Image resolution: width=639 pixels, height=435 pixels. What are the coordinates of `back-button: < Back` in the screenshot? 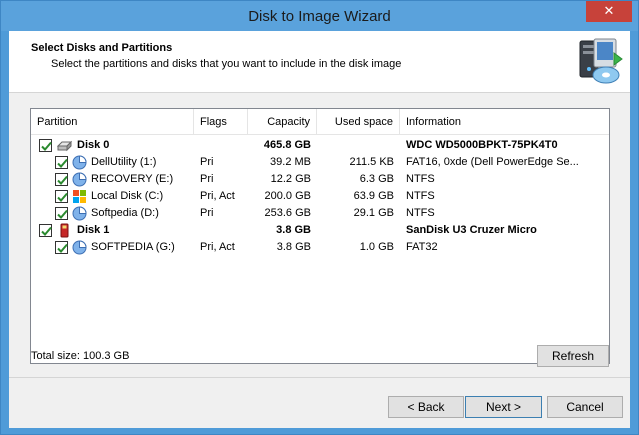 It's located at (426, 407).